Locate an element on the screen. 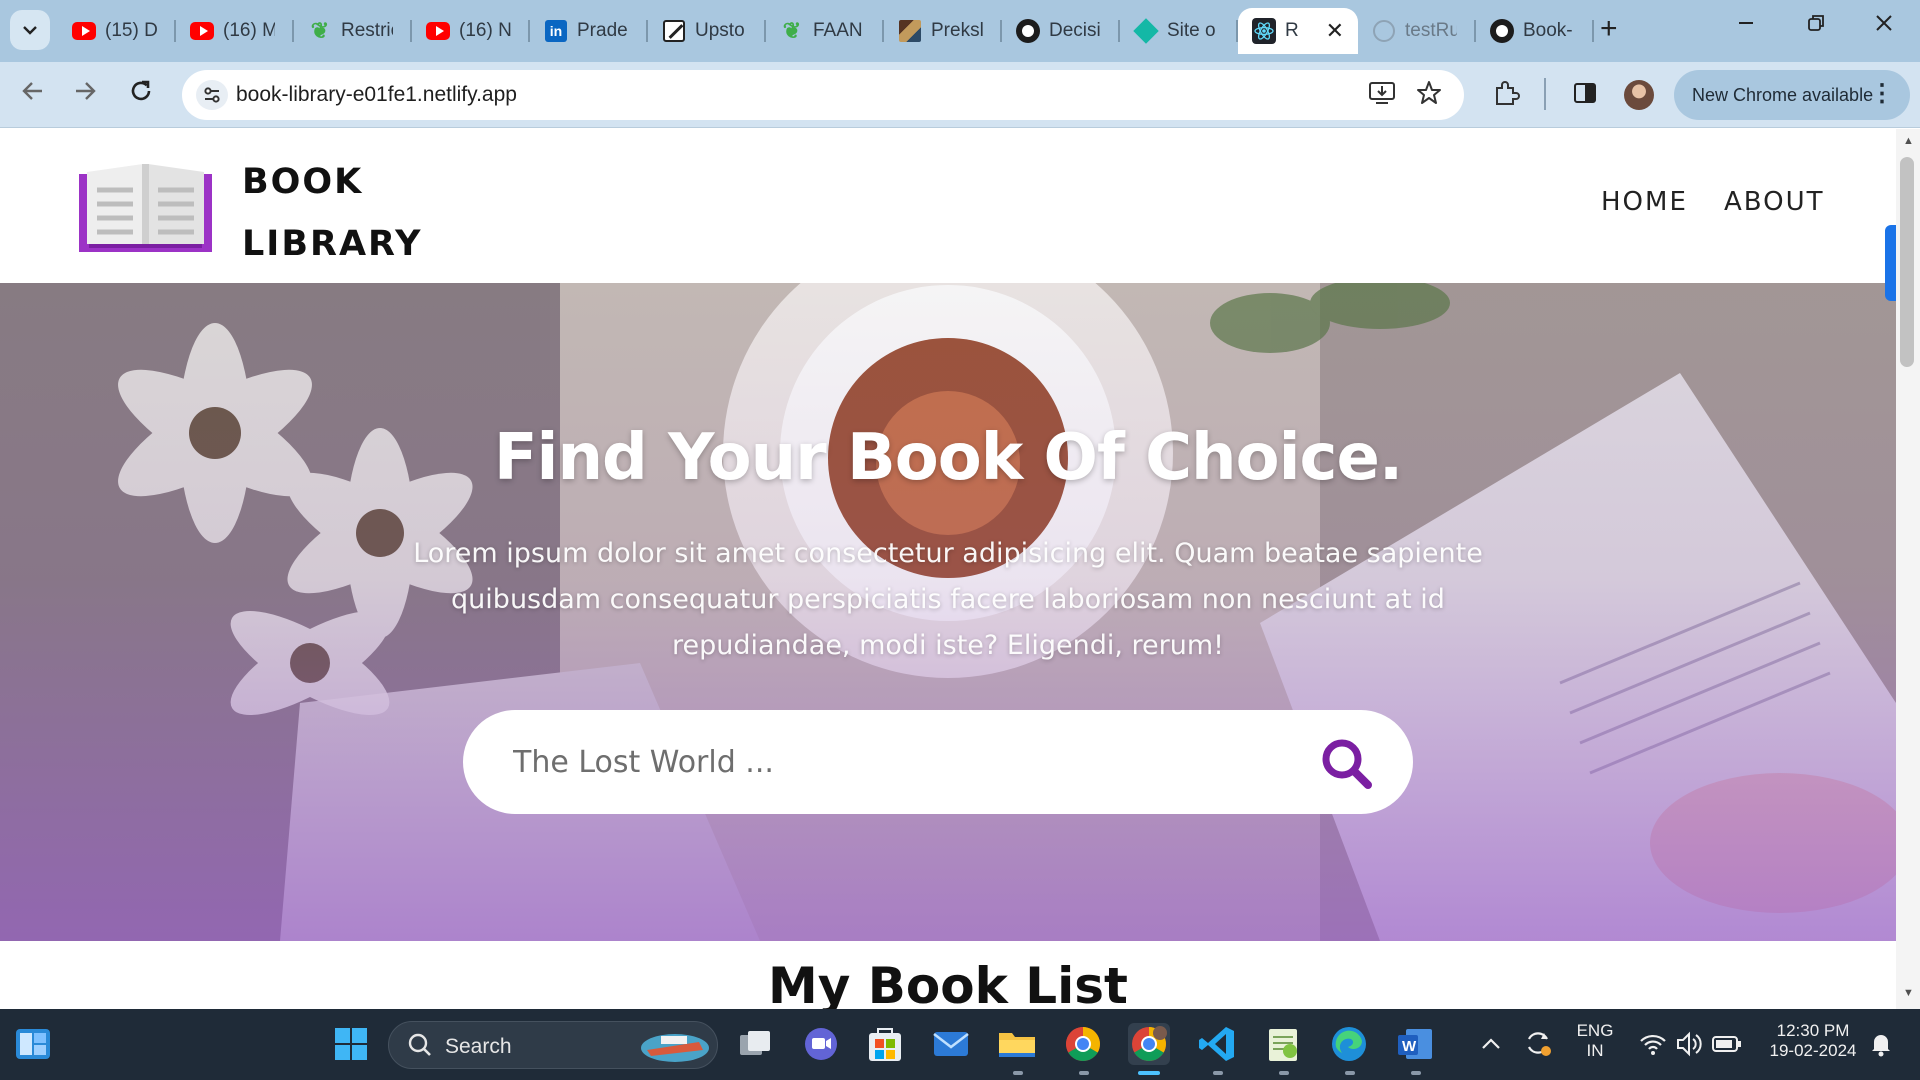  sync-icon is located at coordinates (1538, 1043).